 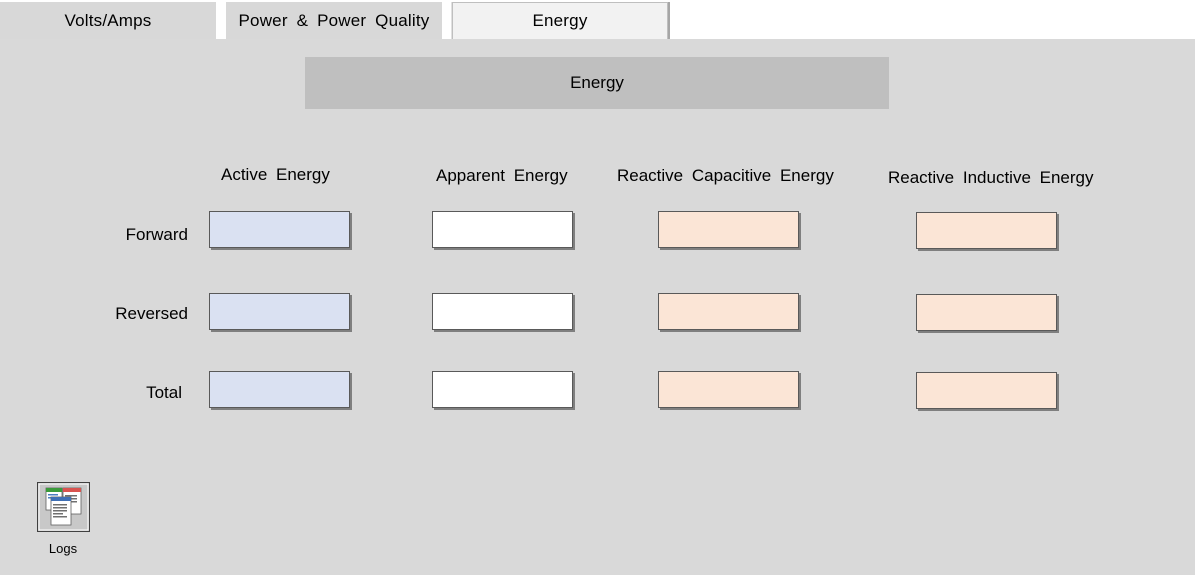 I want to click on row-label-reversed: Reversed, so click(x=151, y=313).